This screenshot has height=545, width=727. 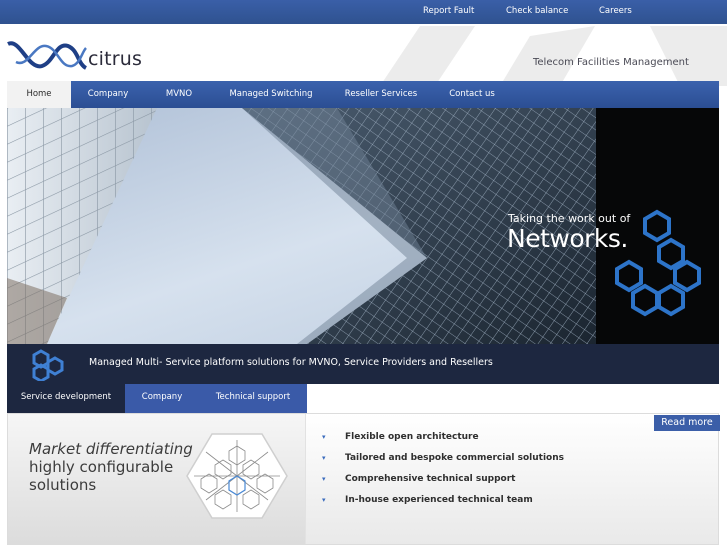 I want to click on tab-technical-support: Technical support, so click(x=253, y=398).